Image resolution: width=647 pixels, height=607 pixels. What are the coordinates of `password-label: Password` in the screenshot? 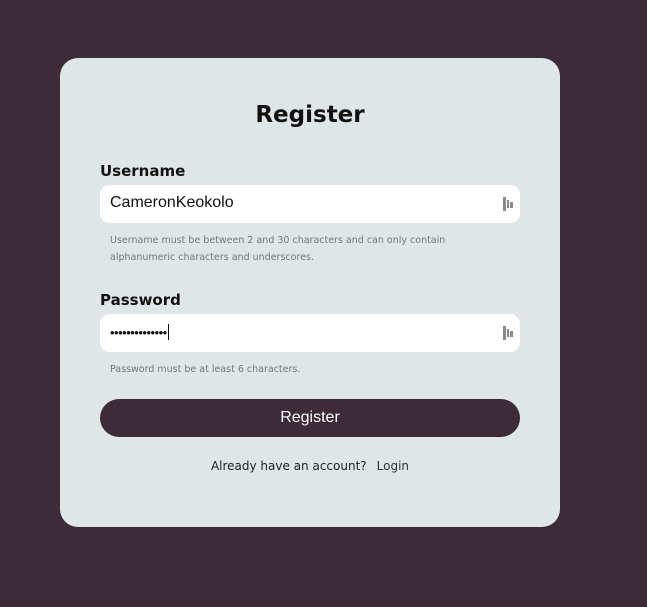 It's located at (140, 300).